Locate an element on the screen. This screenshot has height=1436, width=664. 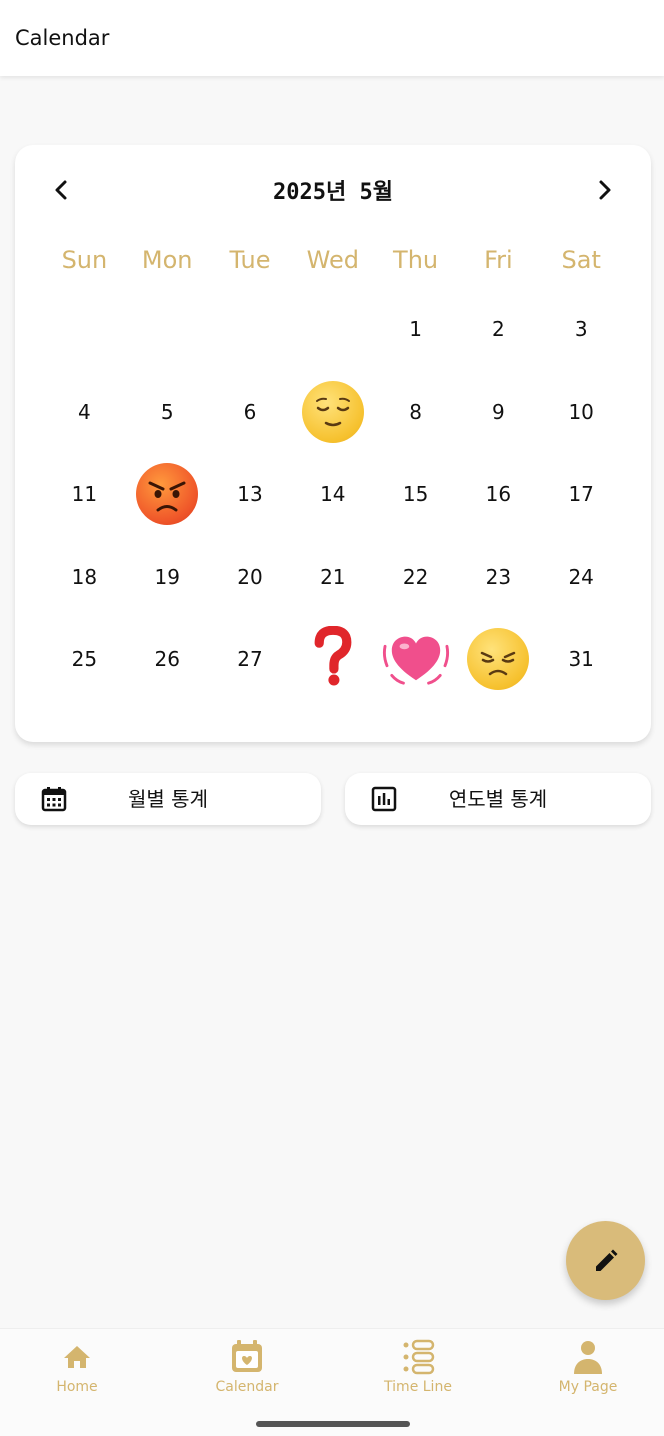
weekday-label: Tue is located at coordinates (250, 260).